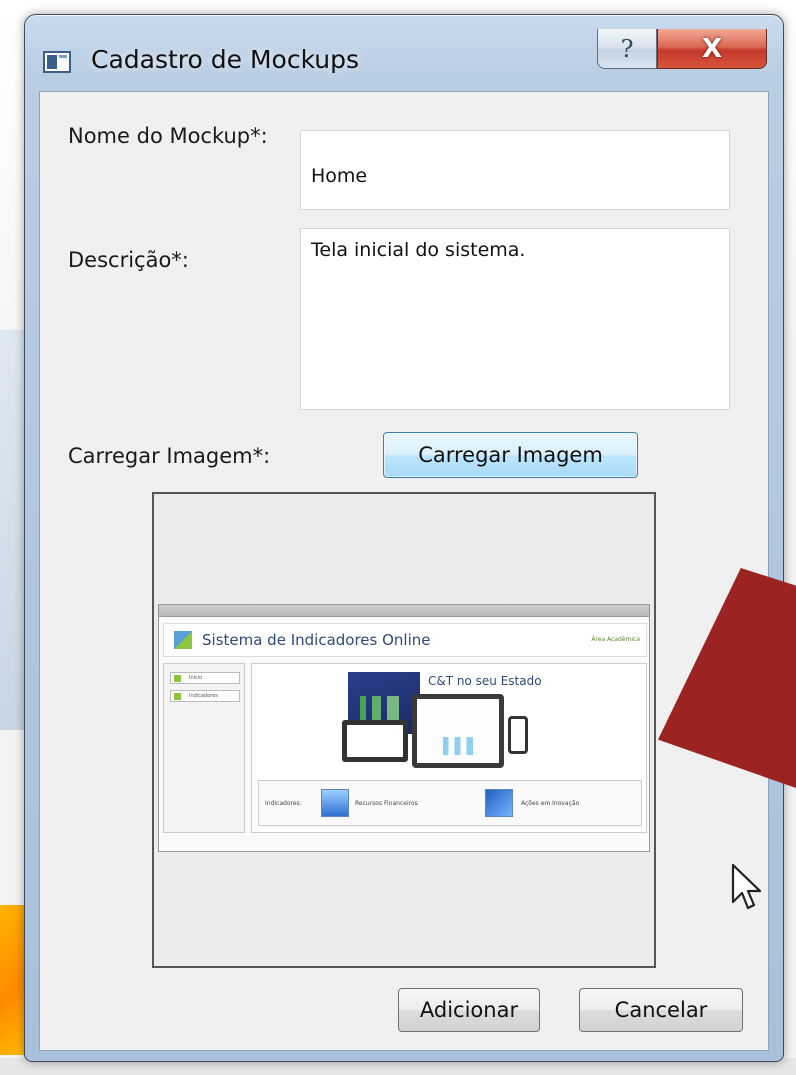 The width and height of the screenshot is (796, 1075). What do you see at coordinates (375, 741) in the screenshot?
I see `preview-laptop-graphic` at bounding box center [375, 741].